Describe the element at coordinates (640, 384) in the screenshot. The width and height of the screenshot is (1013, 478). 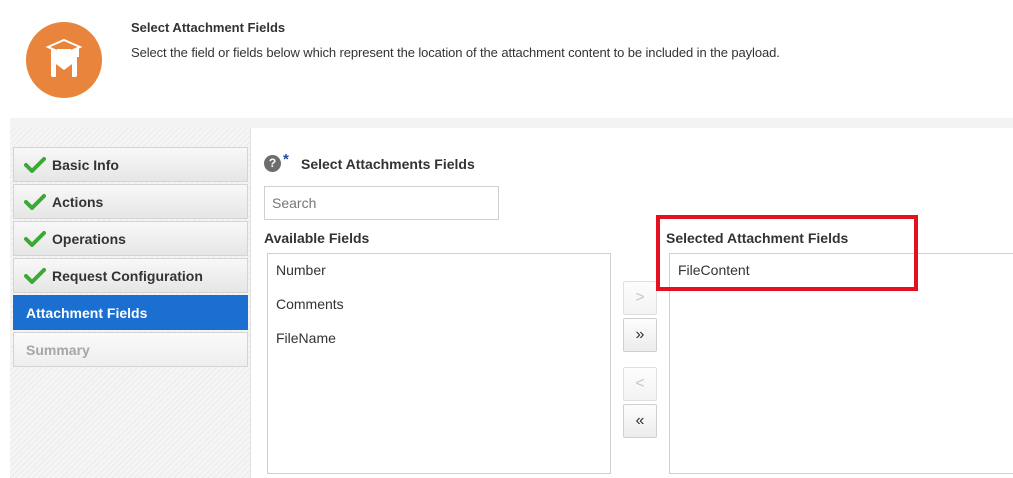
I see `remove-button: <` at that location.